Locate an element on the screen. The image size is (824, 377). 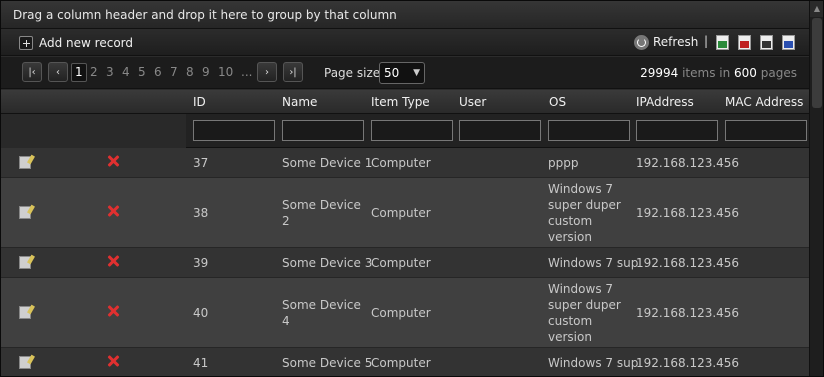
cell-name: Some Device 1 is located at coordinates (327, 163).